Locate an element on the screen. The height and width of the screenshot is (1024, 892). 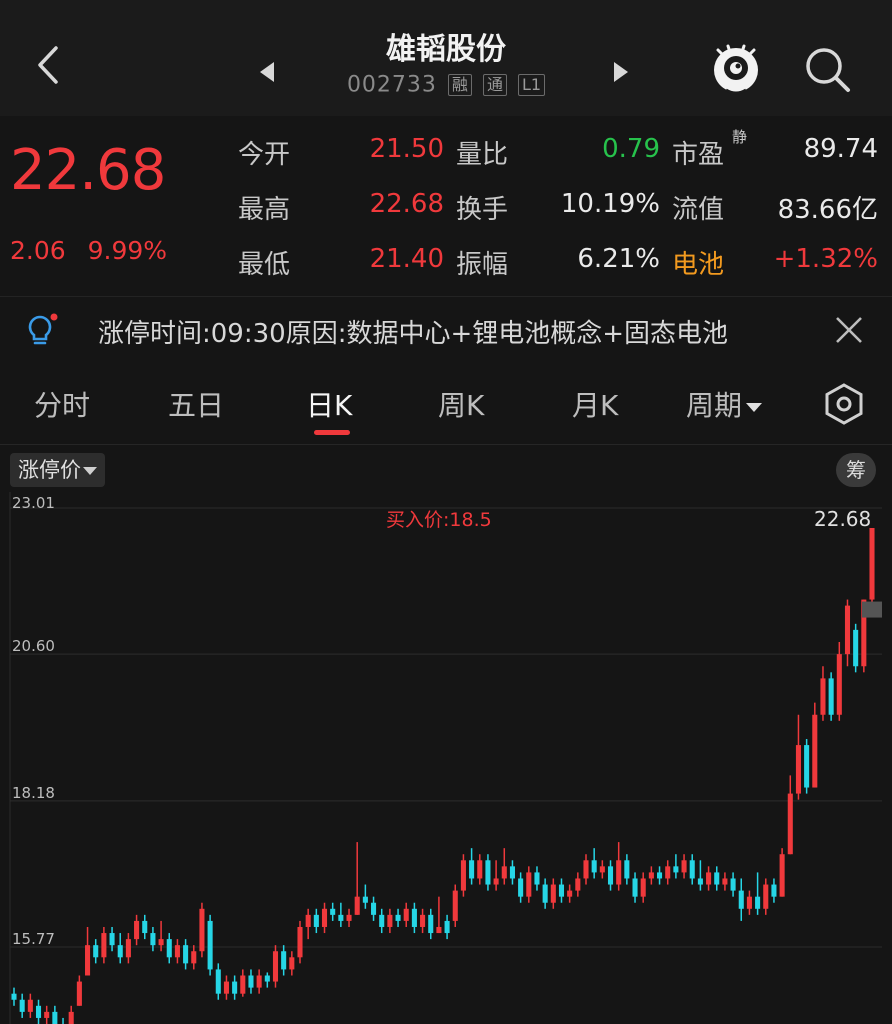
mascot-icon is located at coordinates (736, 68).